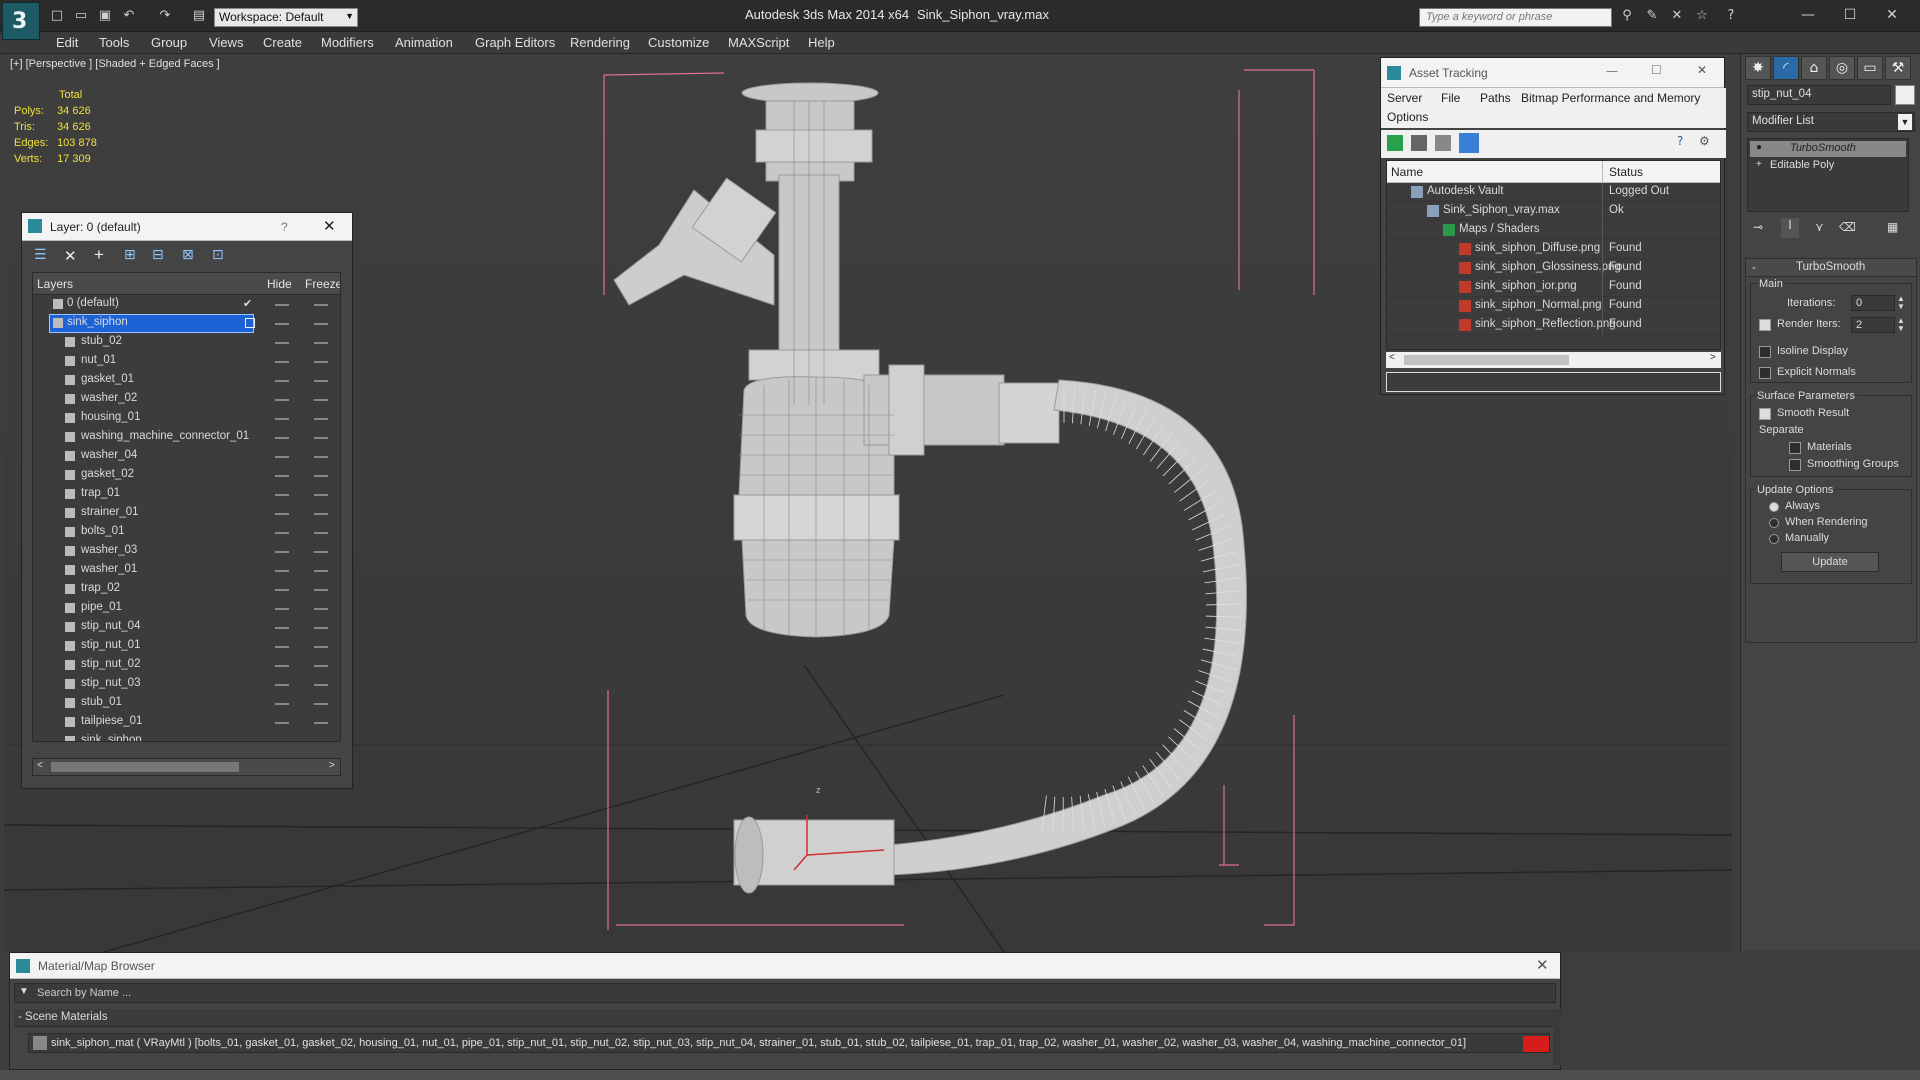  Describe the element at coordinates (1765, 352) in the screenshot. I see `isoline-checkbox` at that location.